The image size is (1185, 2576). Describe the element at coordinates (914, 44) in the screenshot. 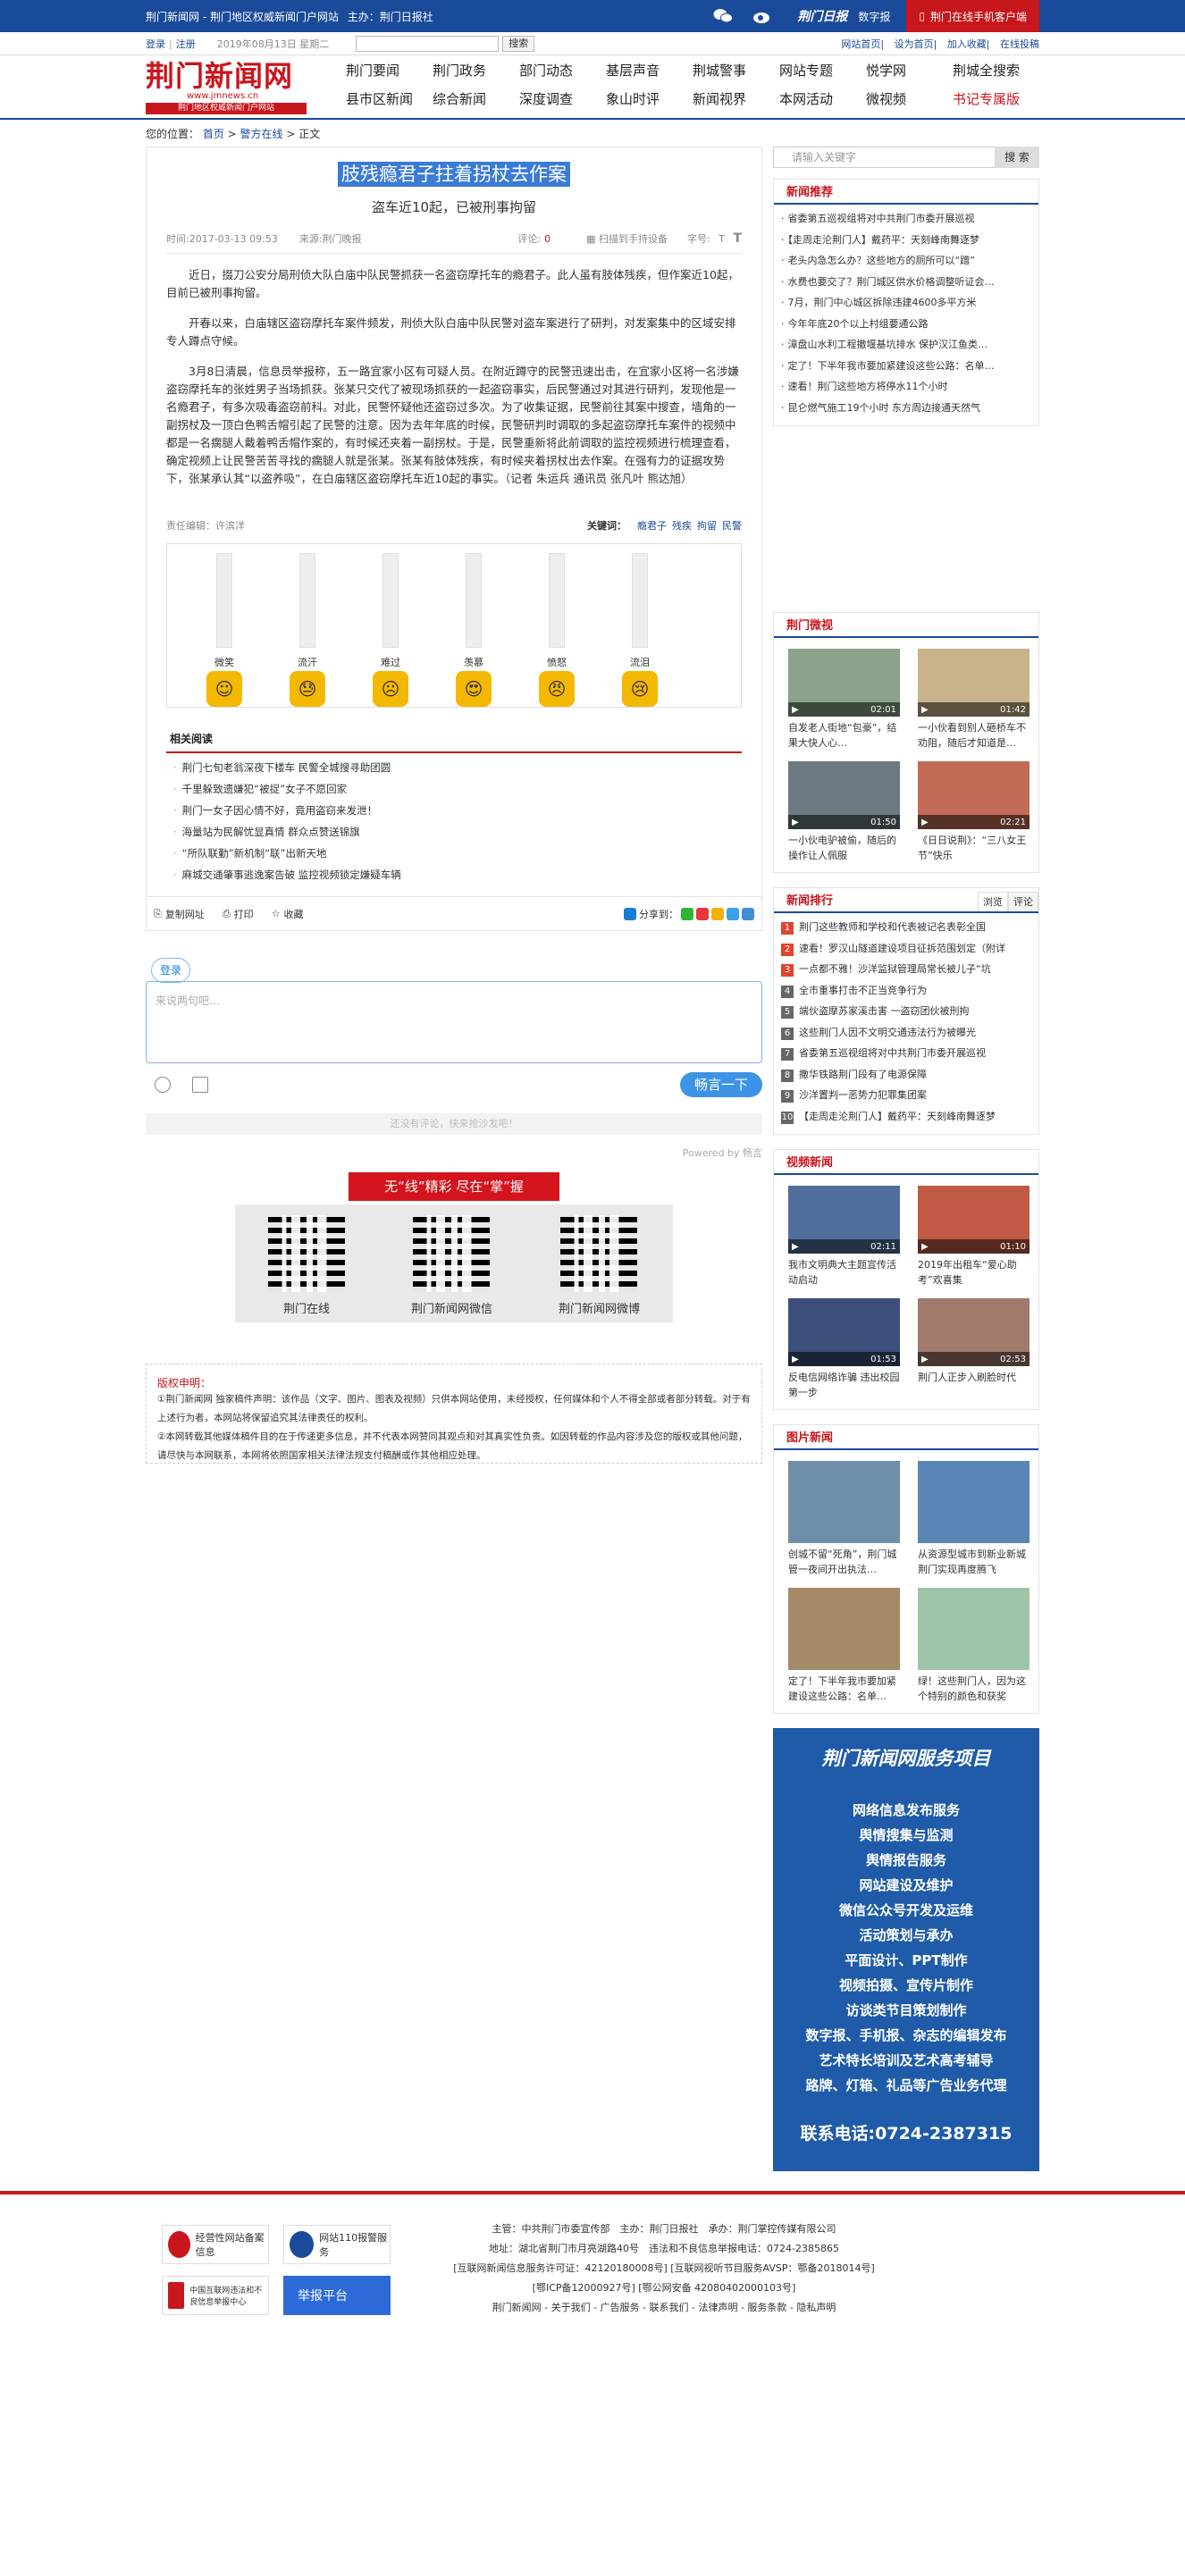

I see `set-homepage-link: 设为首页` at that location.